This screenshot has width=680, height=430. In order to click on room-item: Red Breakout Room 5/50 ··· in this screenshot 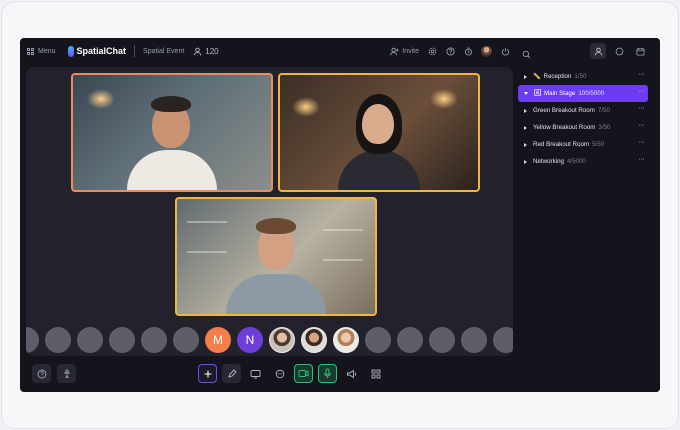, I will do `click(583, 144)`.